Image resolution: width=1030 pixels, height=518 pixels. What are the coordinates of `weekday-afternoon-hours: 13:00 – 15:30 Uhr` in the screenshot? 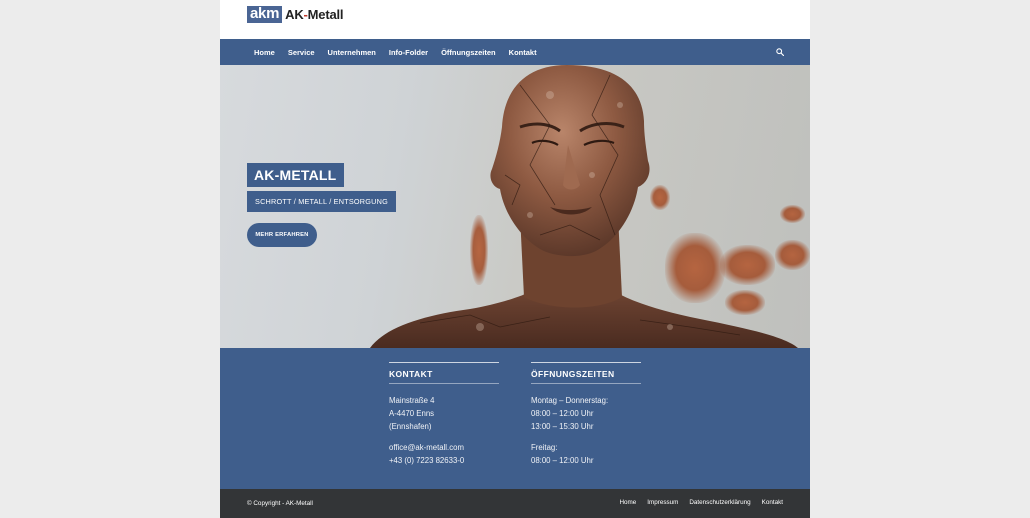 It's located at (562, 426).